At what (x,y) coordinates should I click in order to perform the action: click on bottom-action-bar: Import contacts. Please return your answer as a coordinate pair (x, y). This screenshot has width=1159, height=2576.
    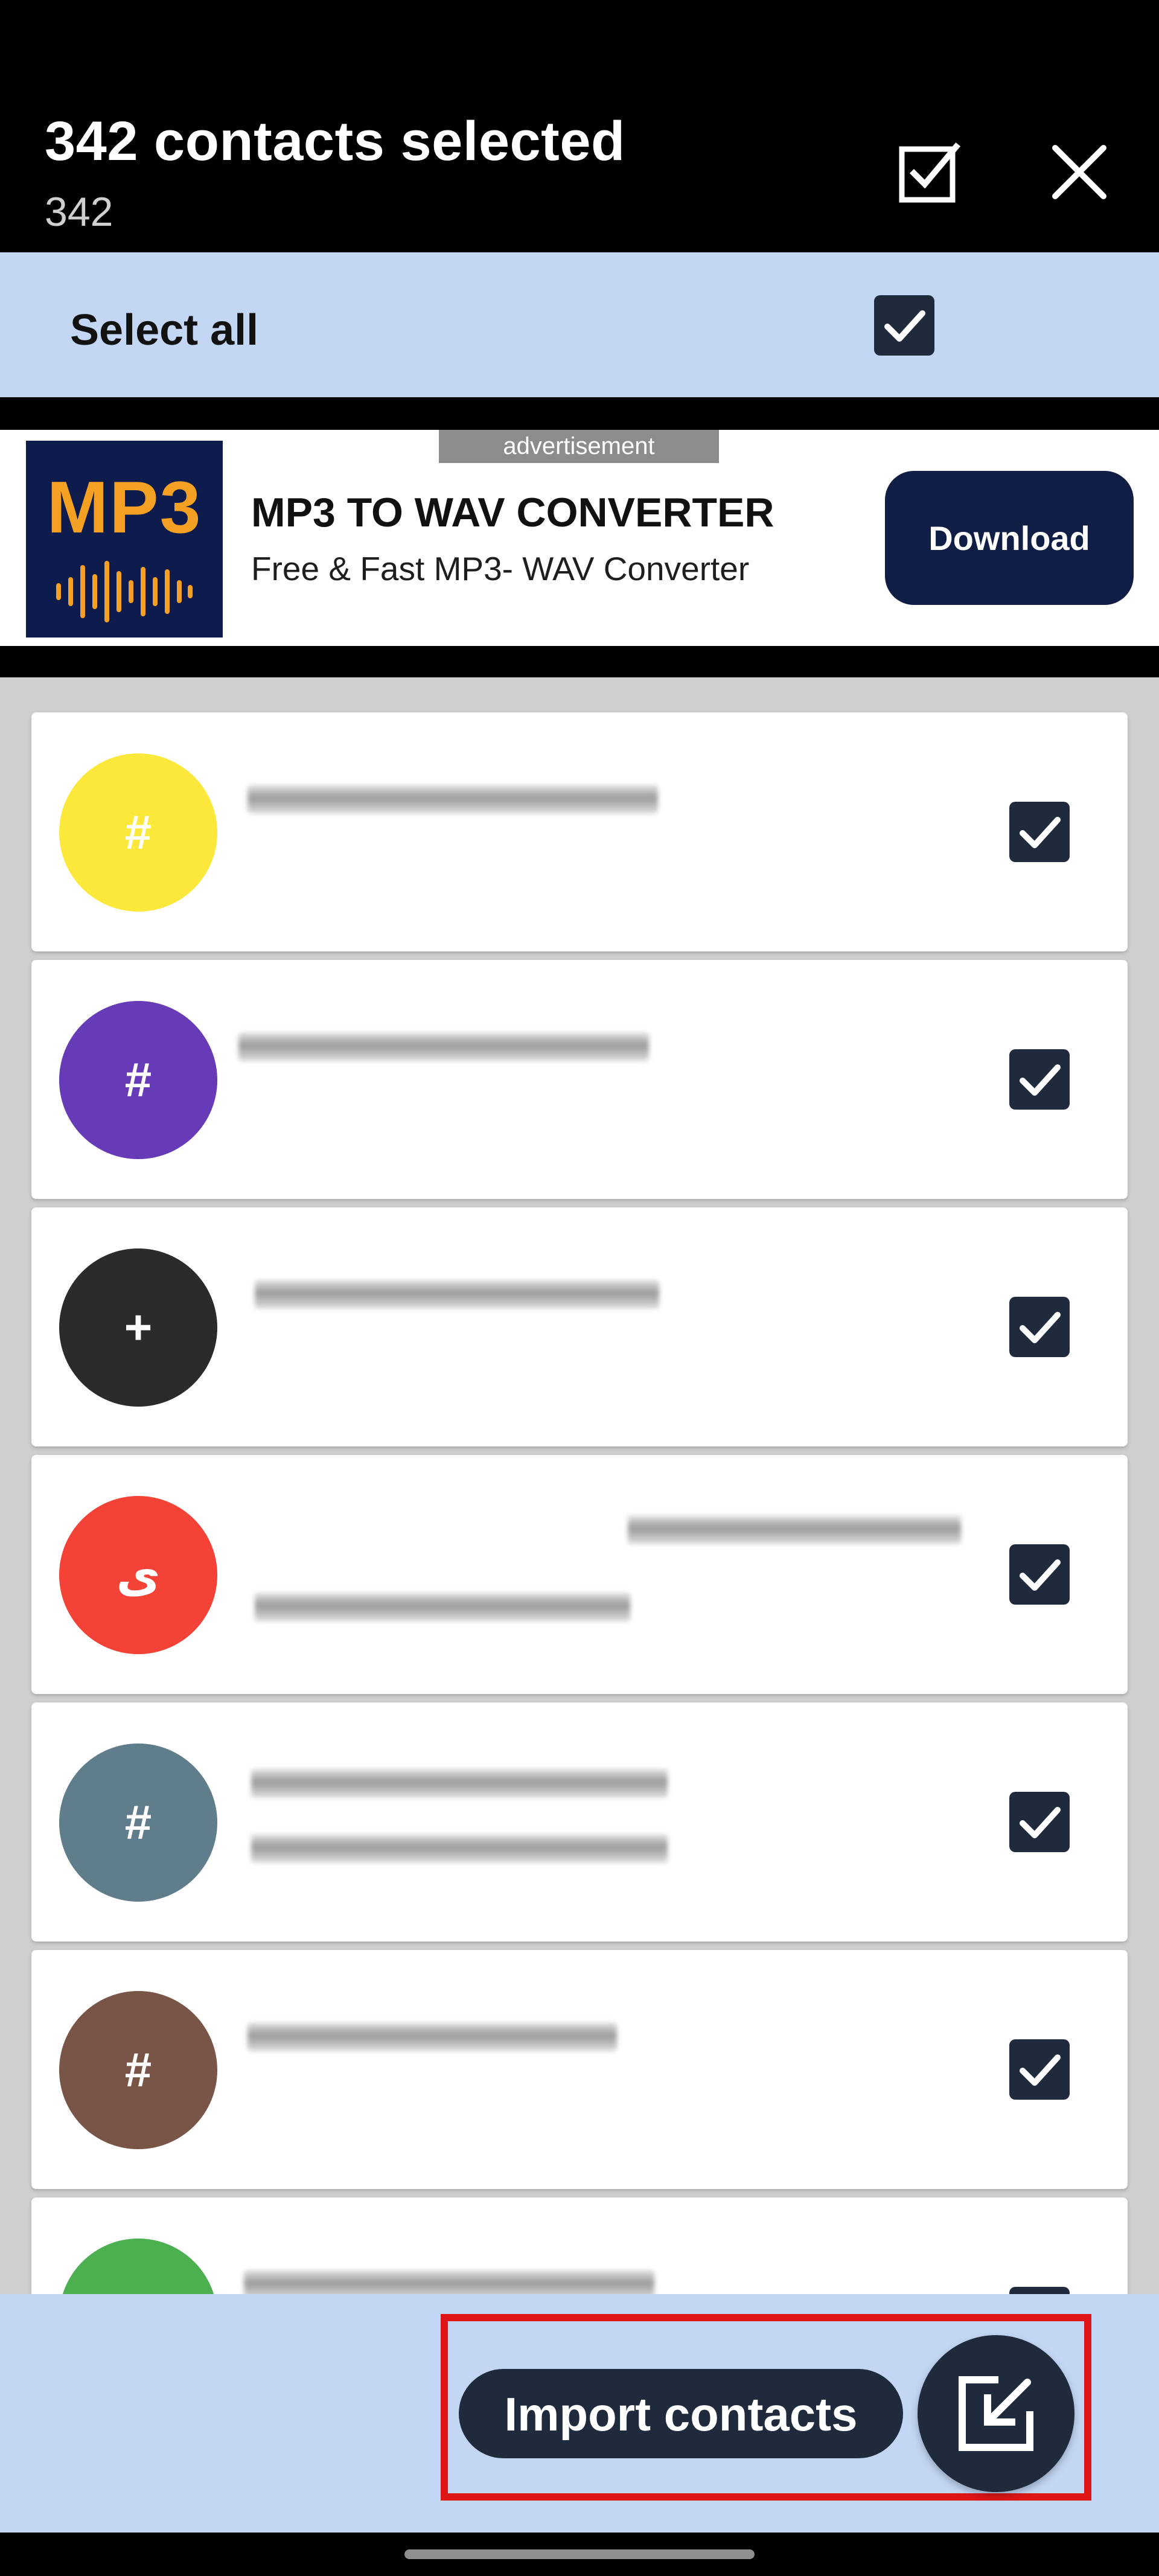
    Looking at the image, I should click on (579, 2413).